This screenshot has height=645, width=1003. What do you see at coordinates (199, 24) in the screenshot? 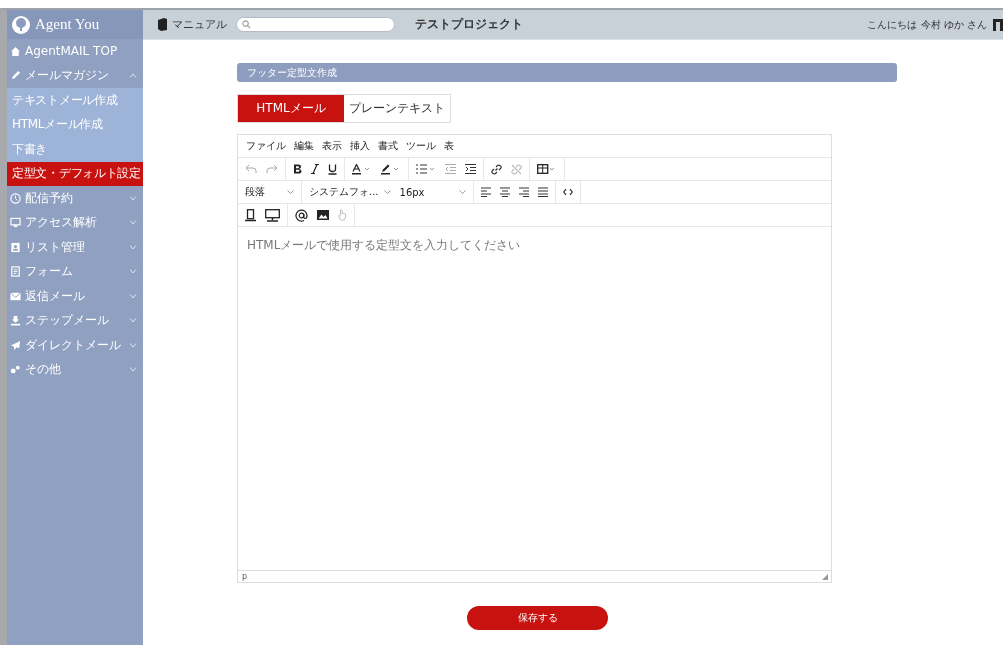
I see `manual-link: マニュアル` at bounding box center [199, 24].